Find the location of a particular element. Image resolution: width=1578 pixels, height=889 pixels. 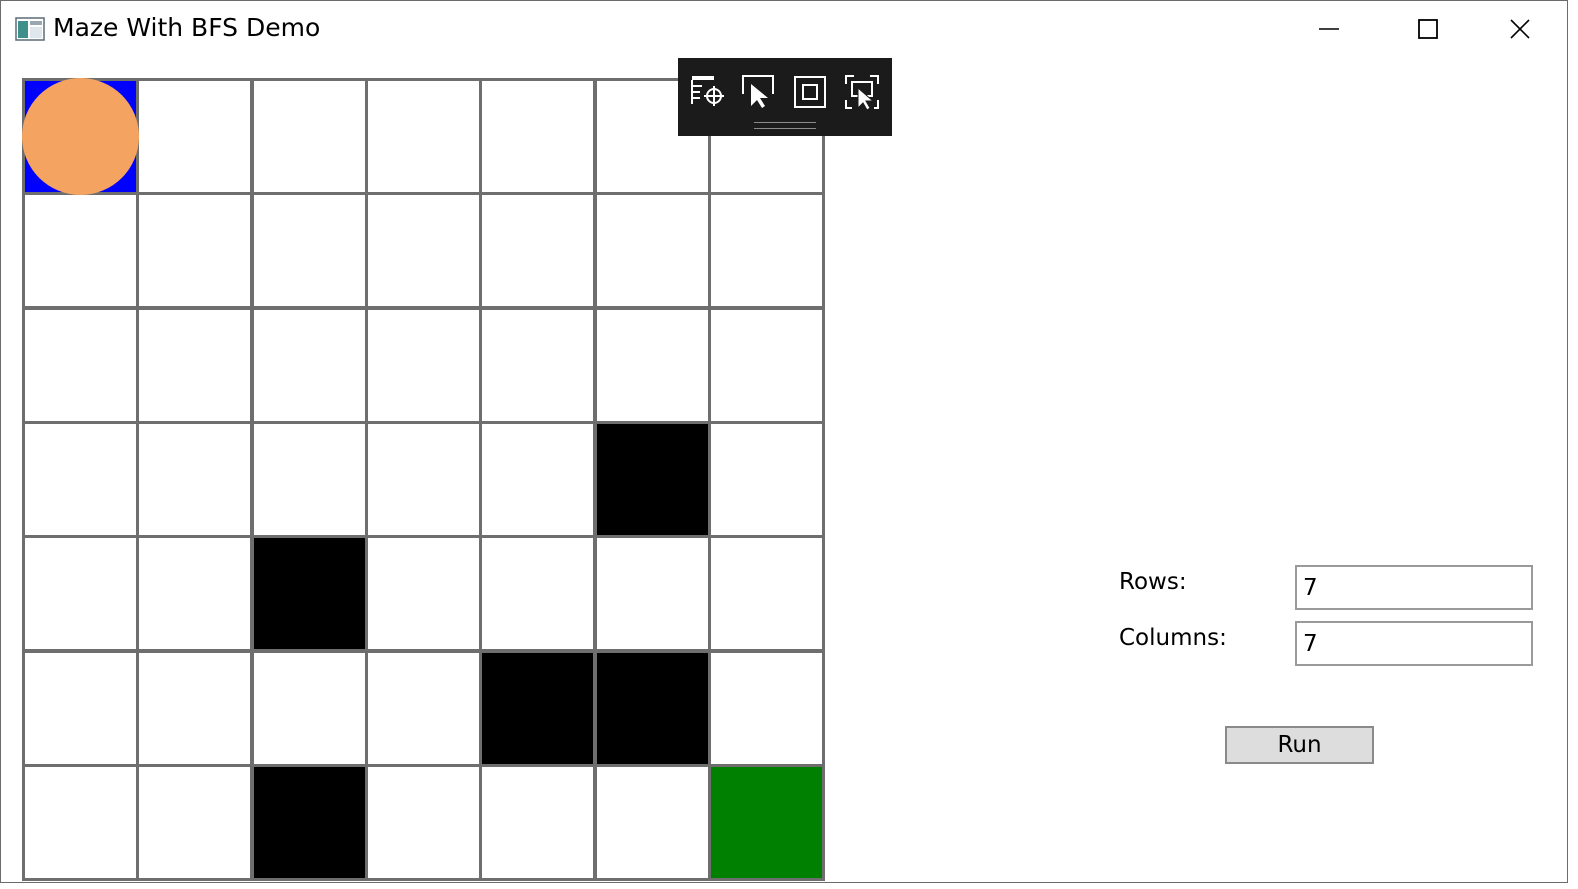

maximize-icon is located at coordinates (1428, 29).